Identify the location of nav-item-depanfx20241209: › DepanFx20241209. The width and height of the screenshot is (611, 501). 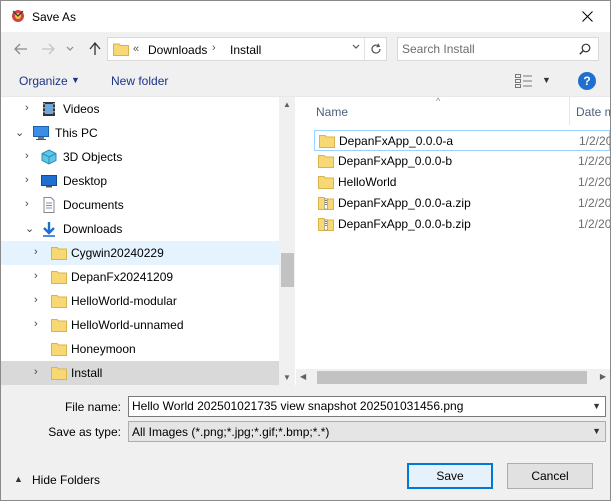
(140, 277).